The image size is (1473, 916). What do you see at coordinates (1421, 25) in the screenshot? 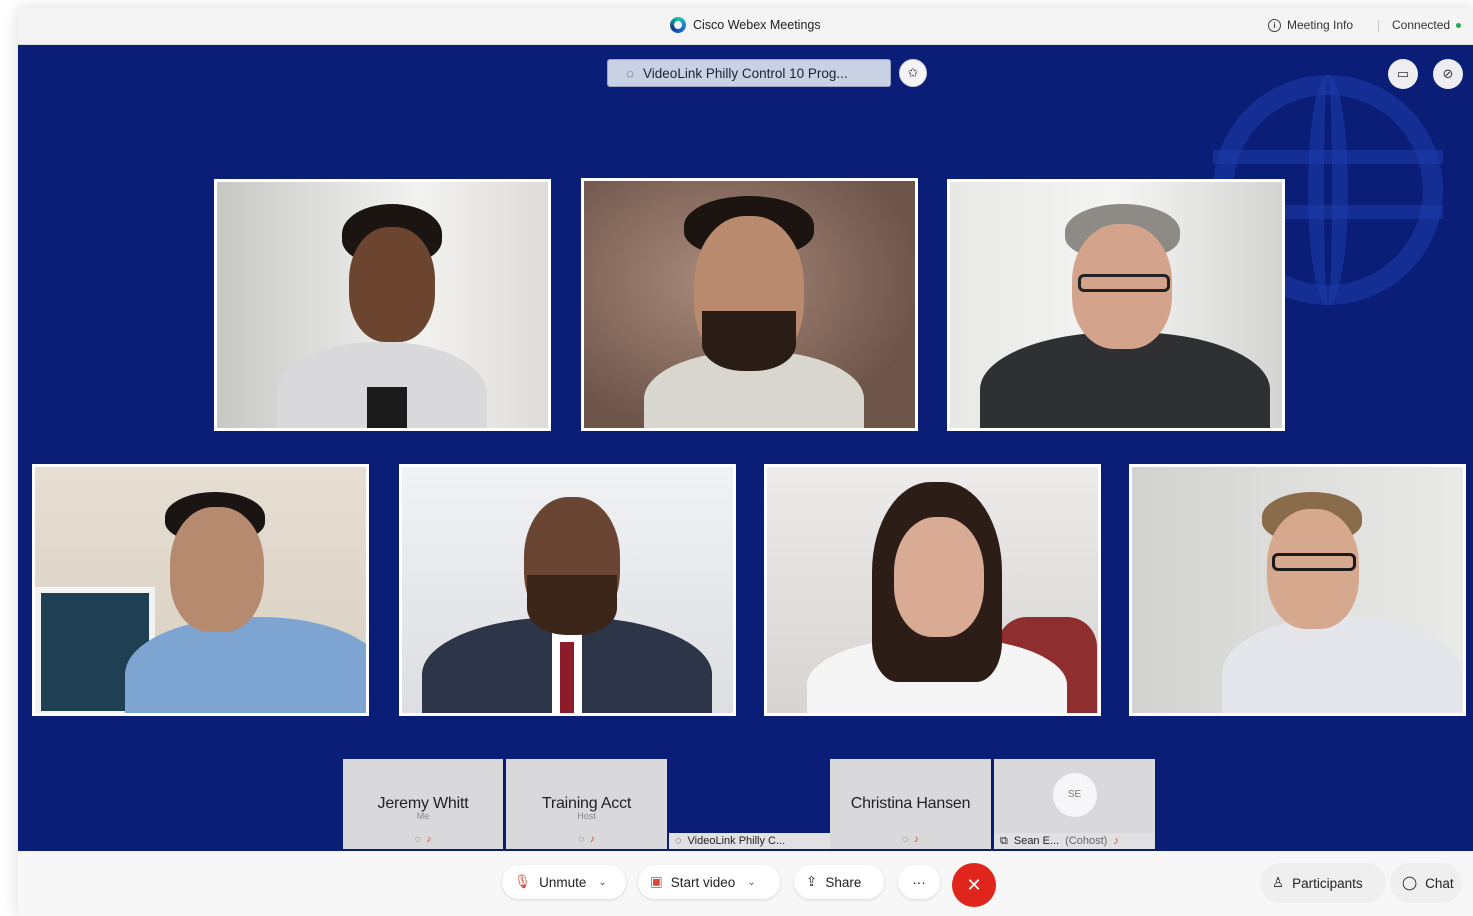
I see `connection-status-text: Connected` at bounding box center [1421, 25].